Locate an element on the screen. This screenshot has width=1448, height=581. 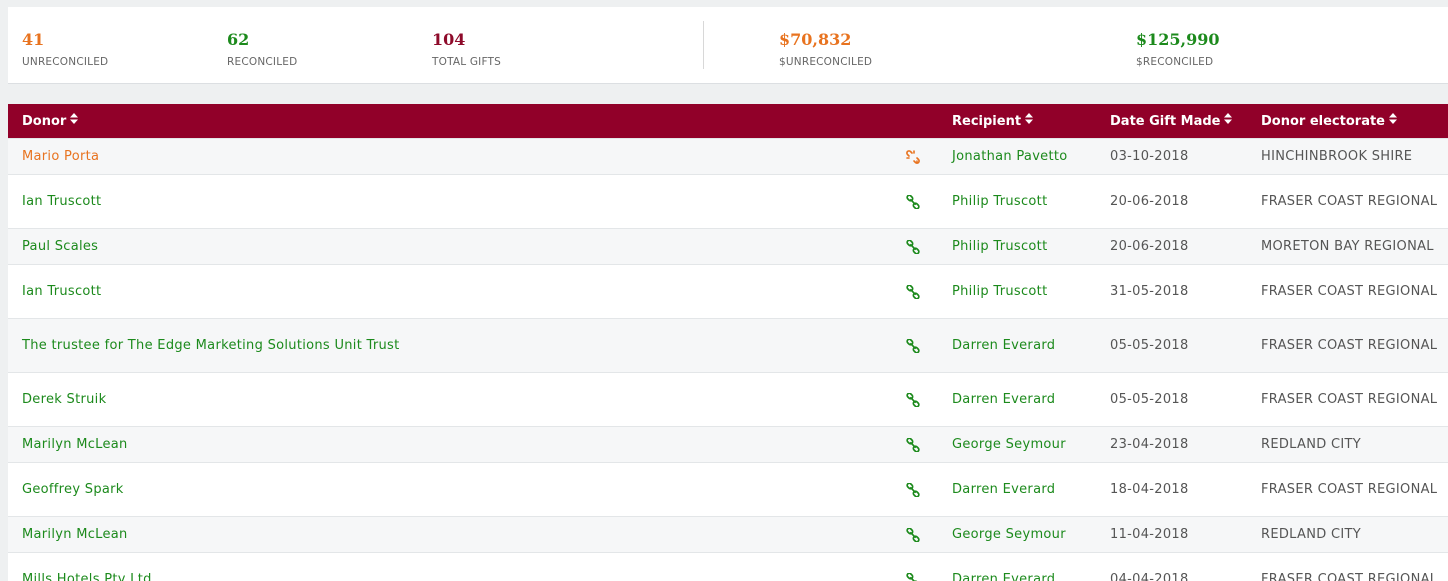
stat-total-gifts: 104 TOTAL GIFTS is located at coordinates (466, 49).